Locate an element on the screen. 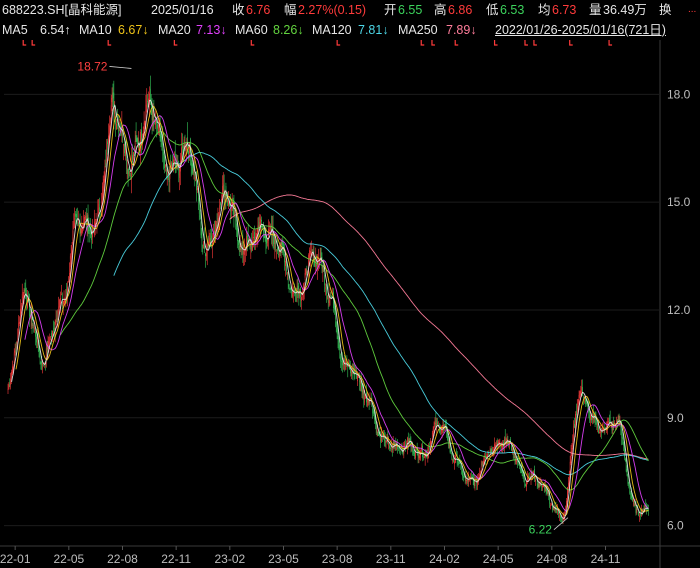 This screenshot has width=700, height=568. x-tick-label: 22-01 is located at coordinates (15, 559).